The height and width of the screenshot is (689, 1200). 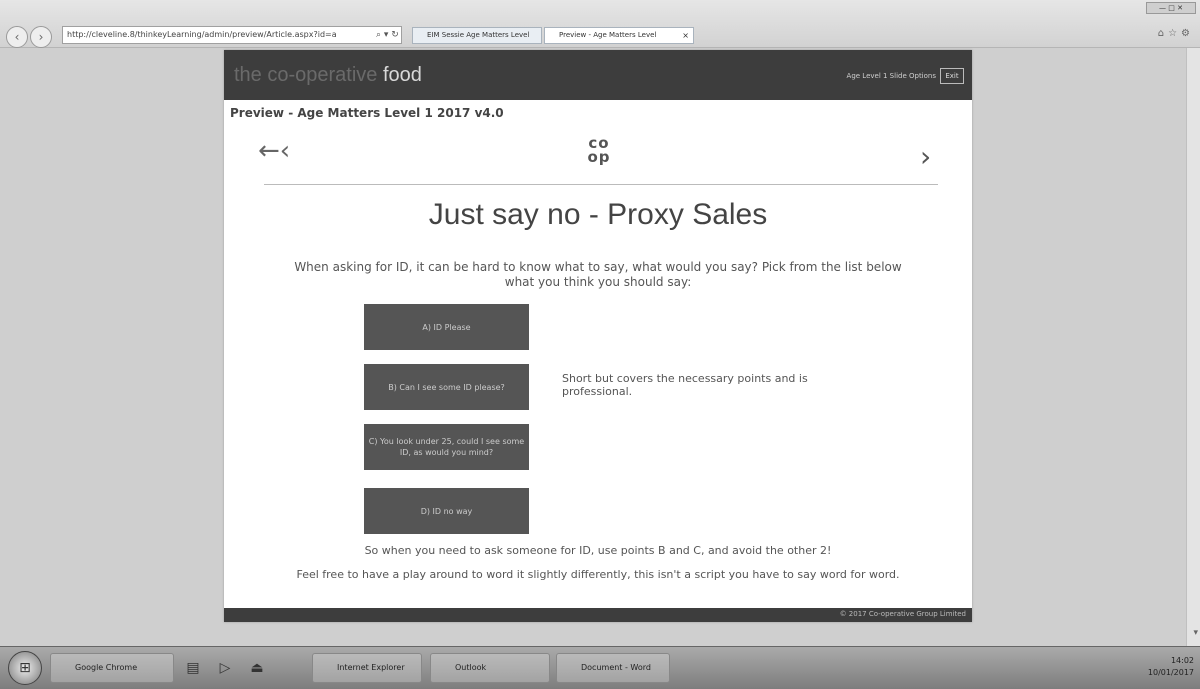 I want to click on forward-icon: ›, so click(x=41, y=37).